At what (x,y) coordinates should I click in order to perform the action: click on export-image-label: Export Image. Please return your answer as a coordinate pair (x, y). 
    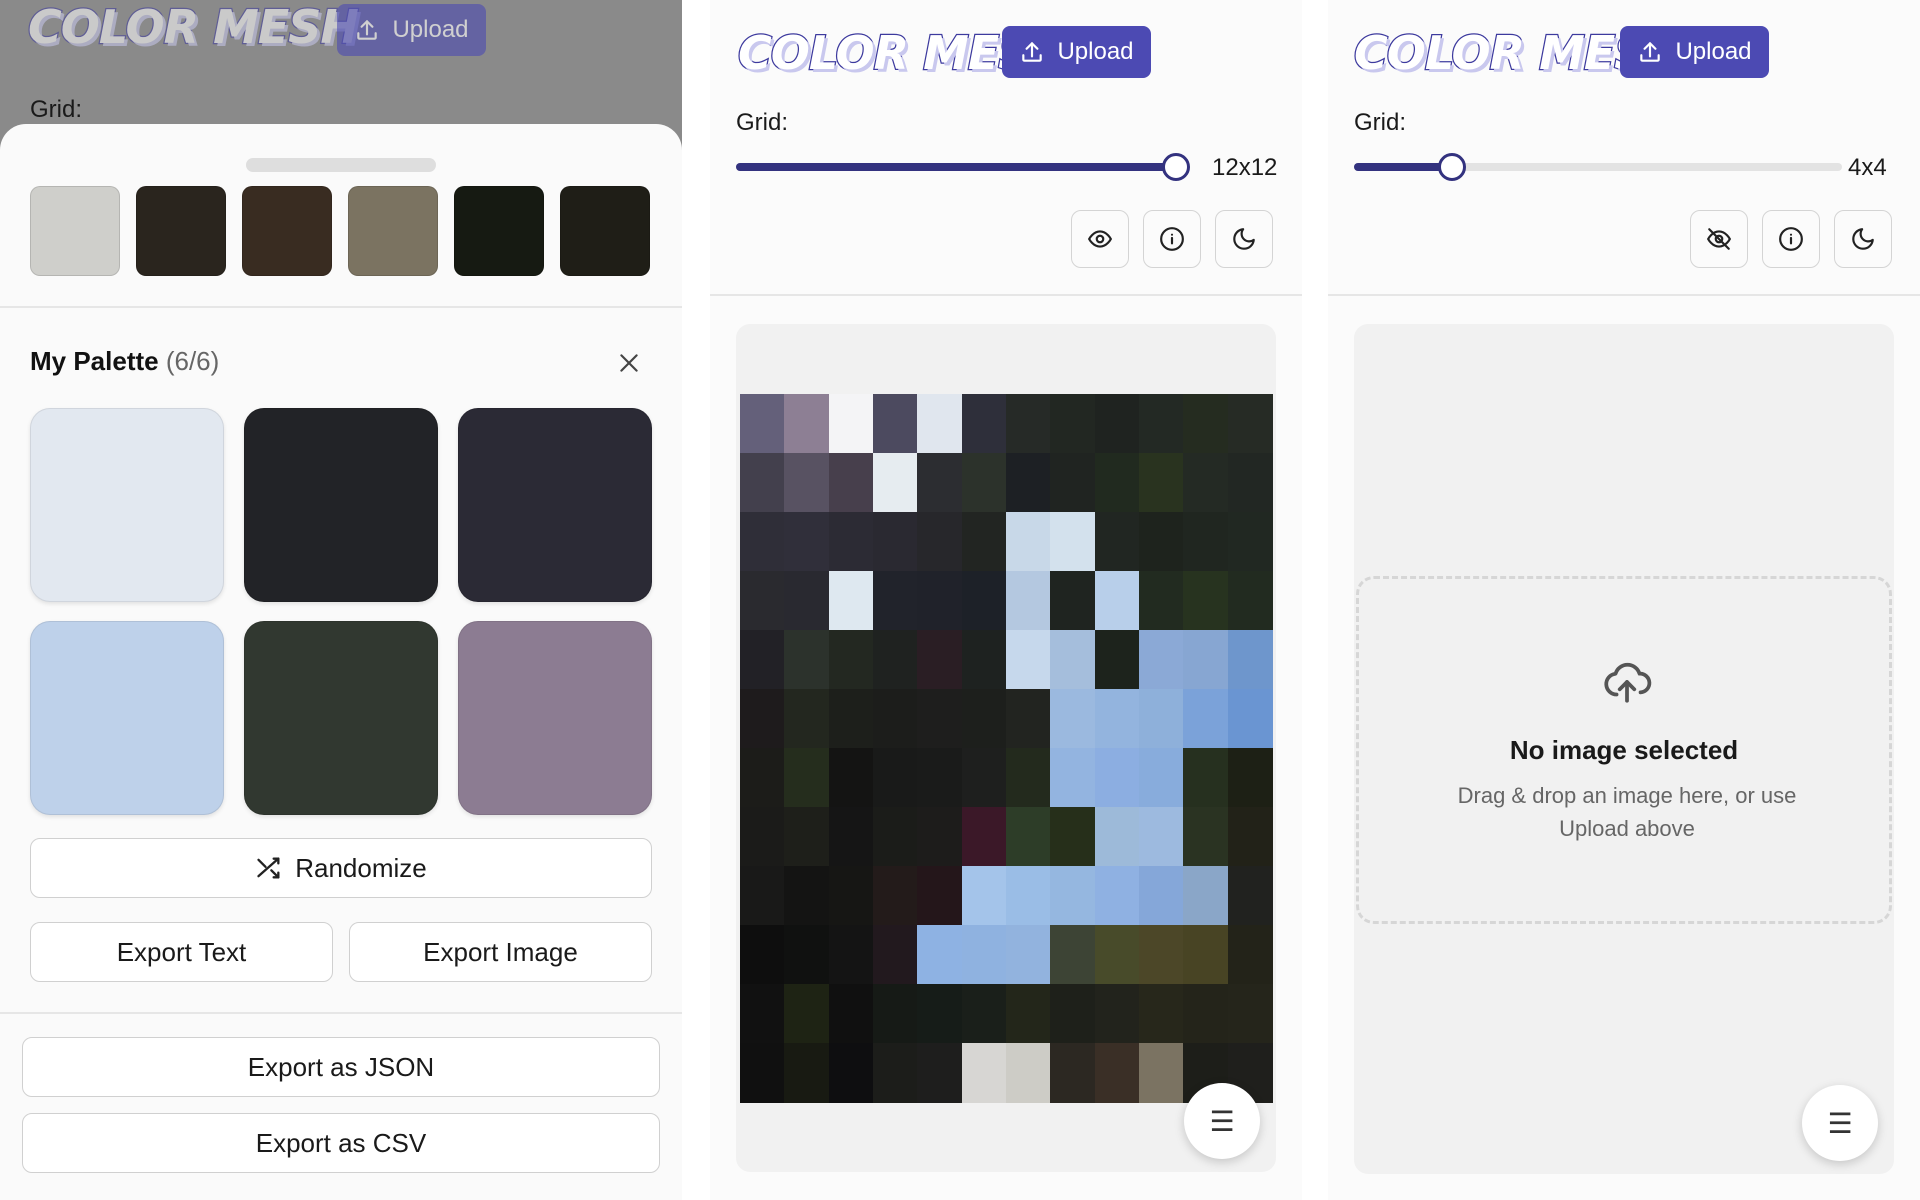
    Looking at the image, I should click on (500, 951).